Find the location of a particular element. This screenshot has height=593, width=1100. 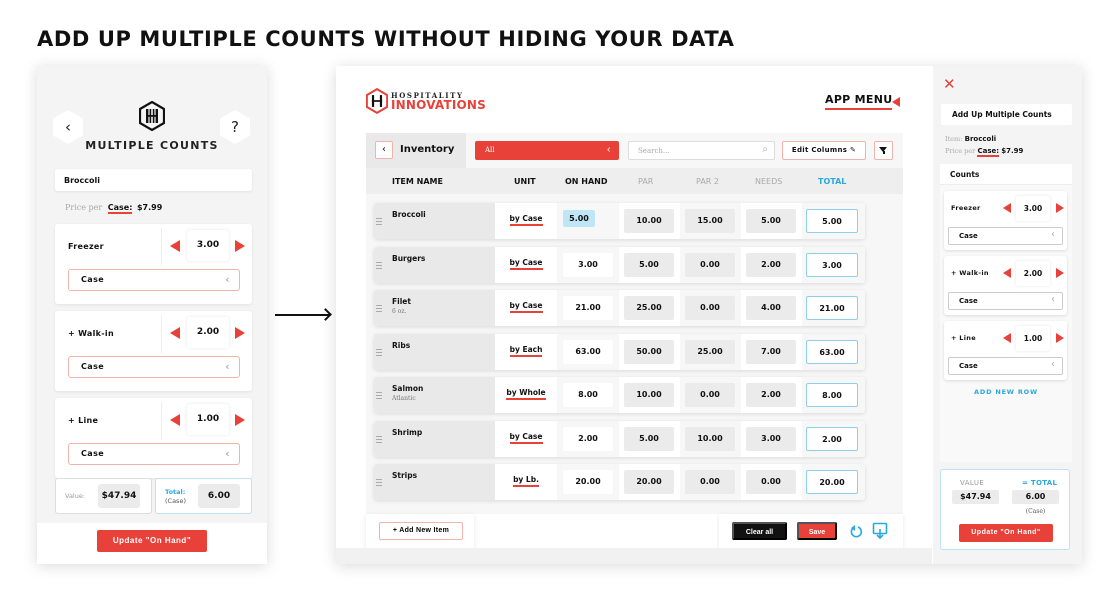

needs-value: 5.00 is located at coordinates (771, 221).